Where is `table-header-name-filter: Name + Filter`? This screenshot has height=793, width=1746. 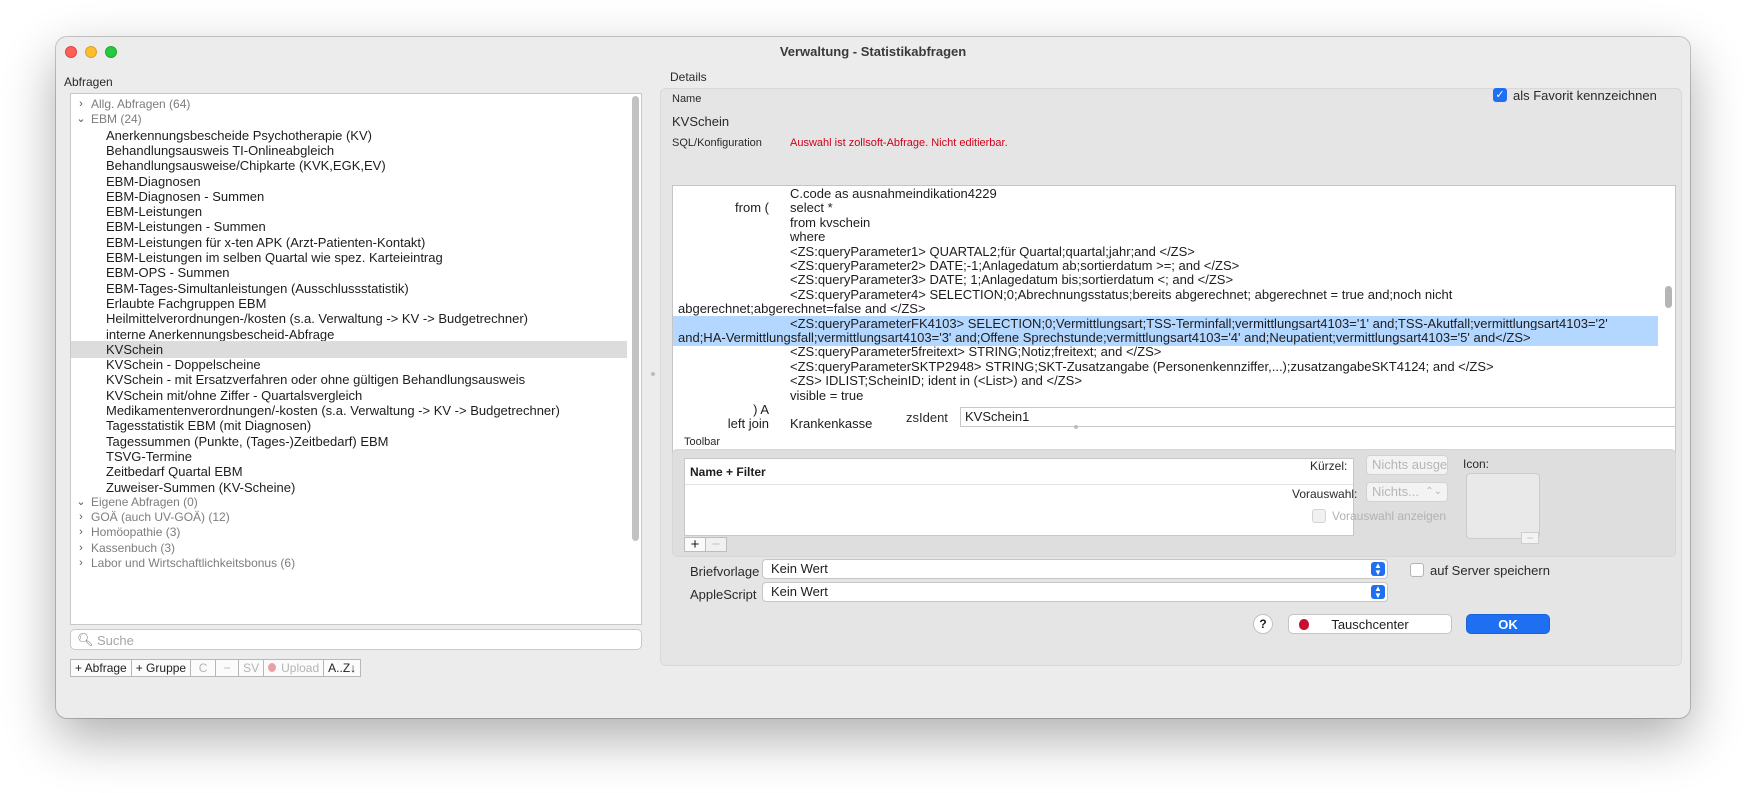 table-header-name-filter: Name + Filter is located at coordinates (1019, 472).